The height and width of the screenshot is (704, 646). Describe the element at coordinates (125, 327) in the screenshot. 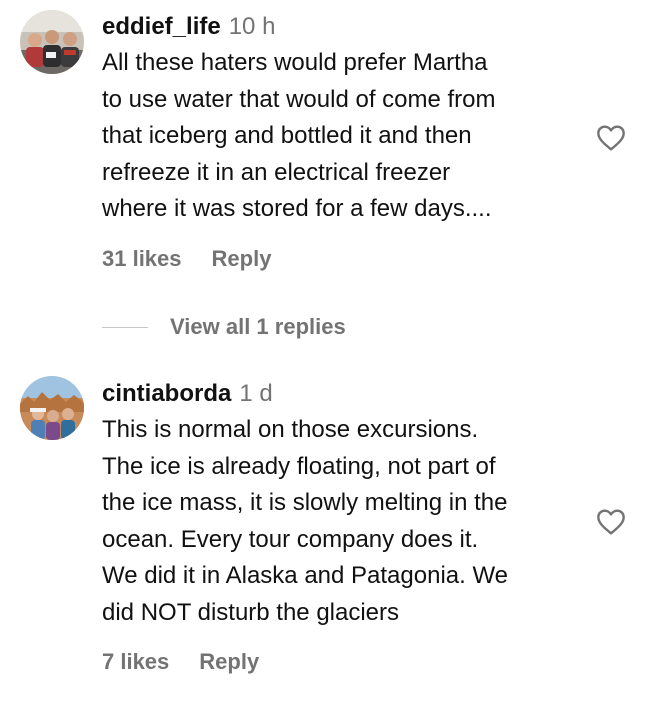

I see `replies-divider` at that location.